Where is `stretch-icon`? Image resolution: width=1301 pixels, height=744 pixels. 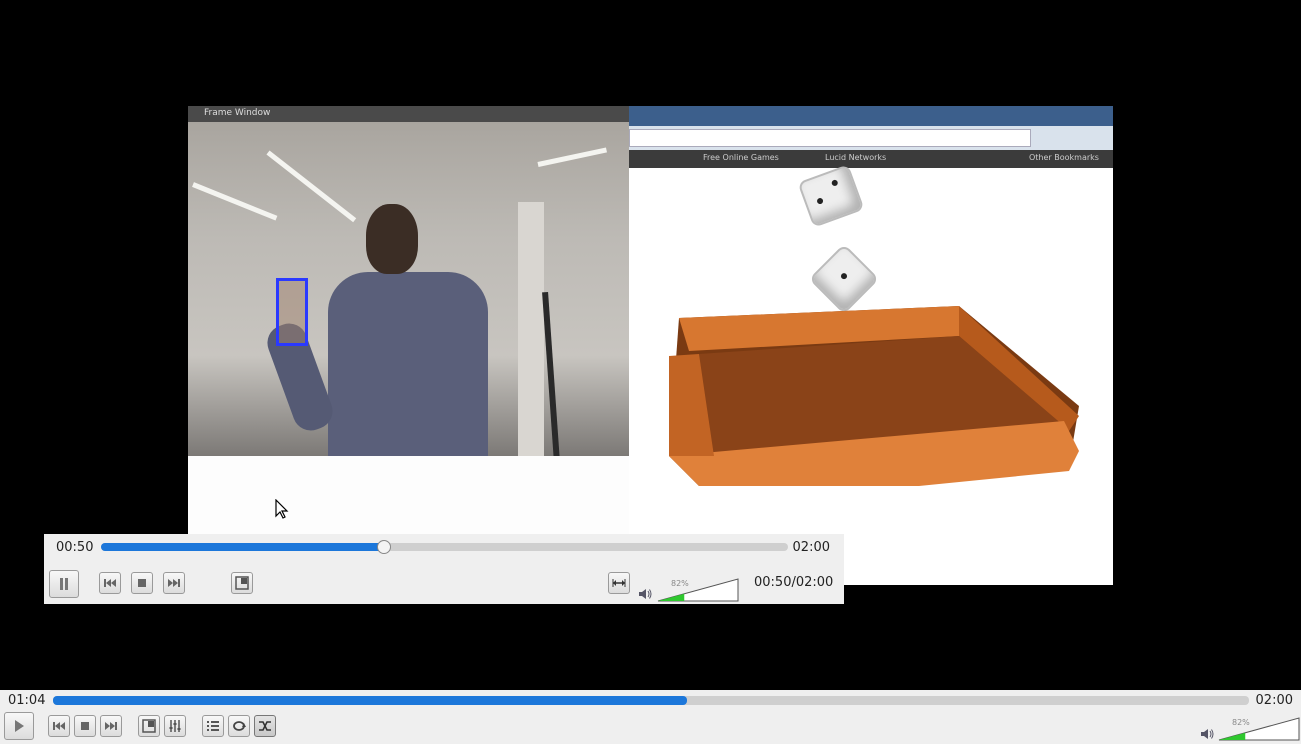 stretch-icon is located at coordinates (619, 583).